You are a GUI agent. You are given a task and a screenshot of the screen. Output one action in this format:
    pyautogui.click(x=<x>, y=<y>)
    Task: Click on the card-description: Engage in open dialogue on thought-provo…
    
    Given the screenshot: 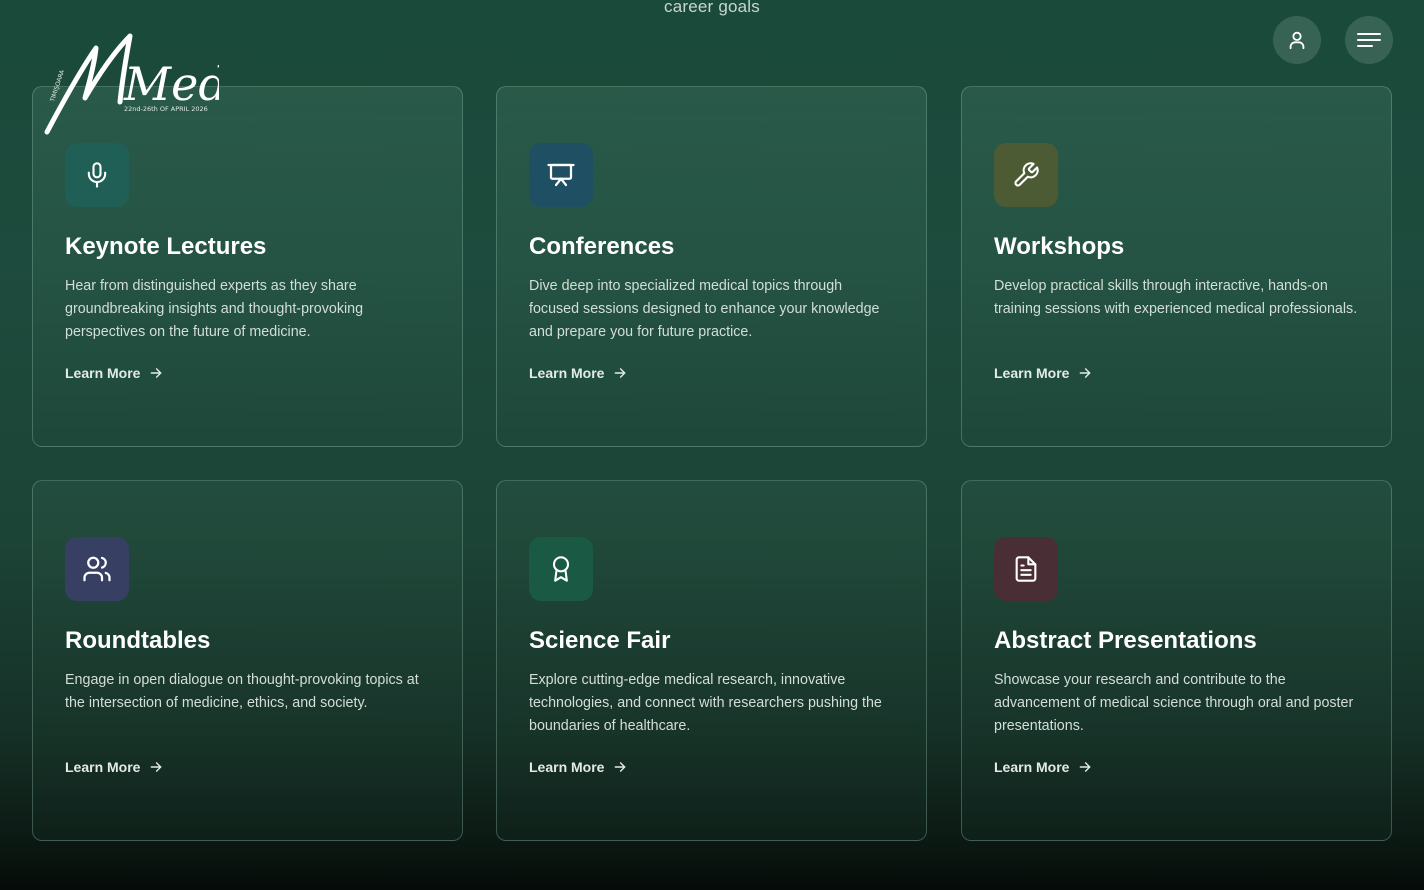 What is the action you would take?
    pyautogui.click(x=242, y=691)
    